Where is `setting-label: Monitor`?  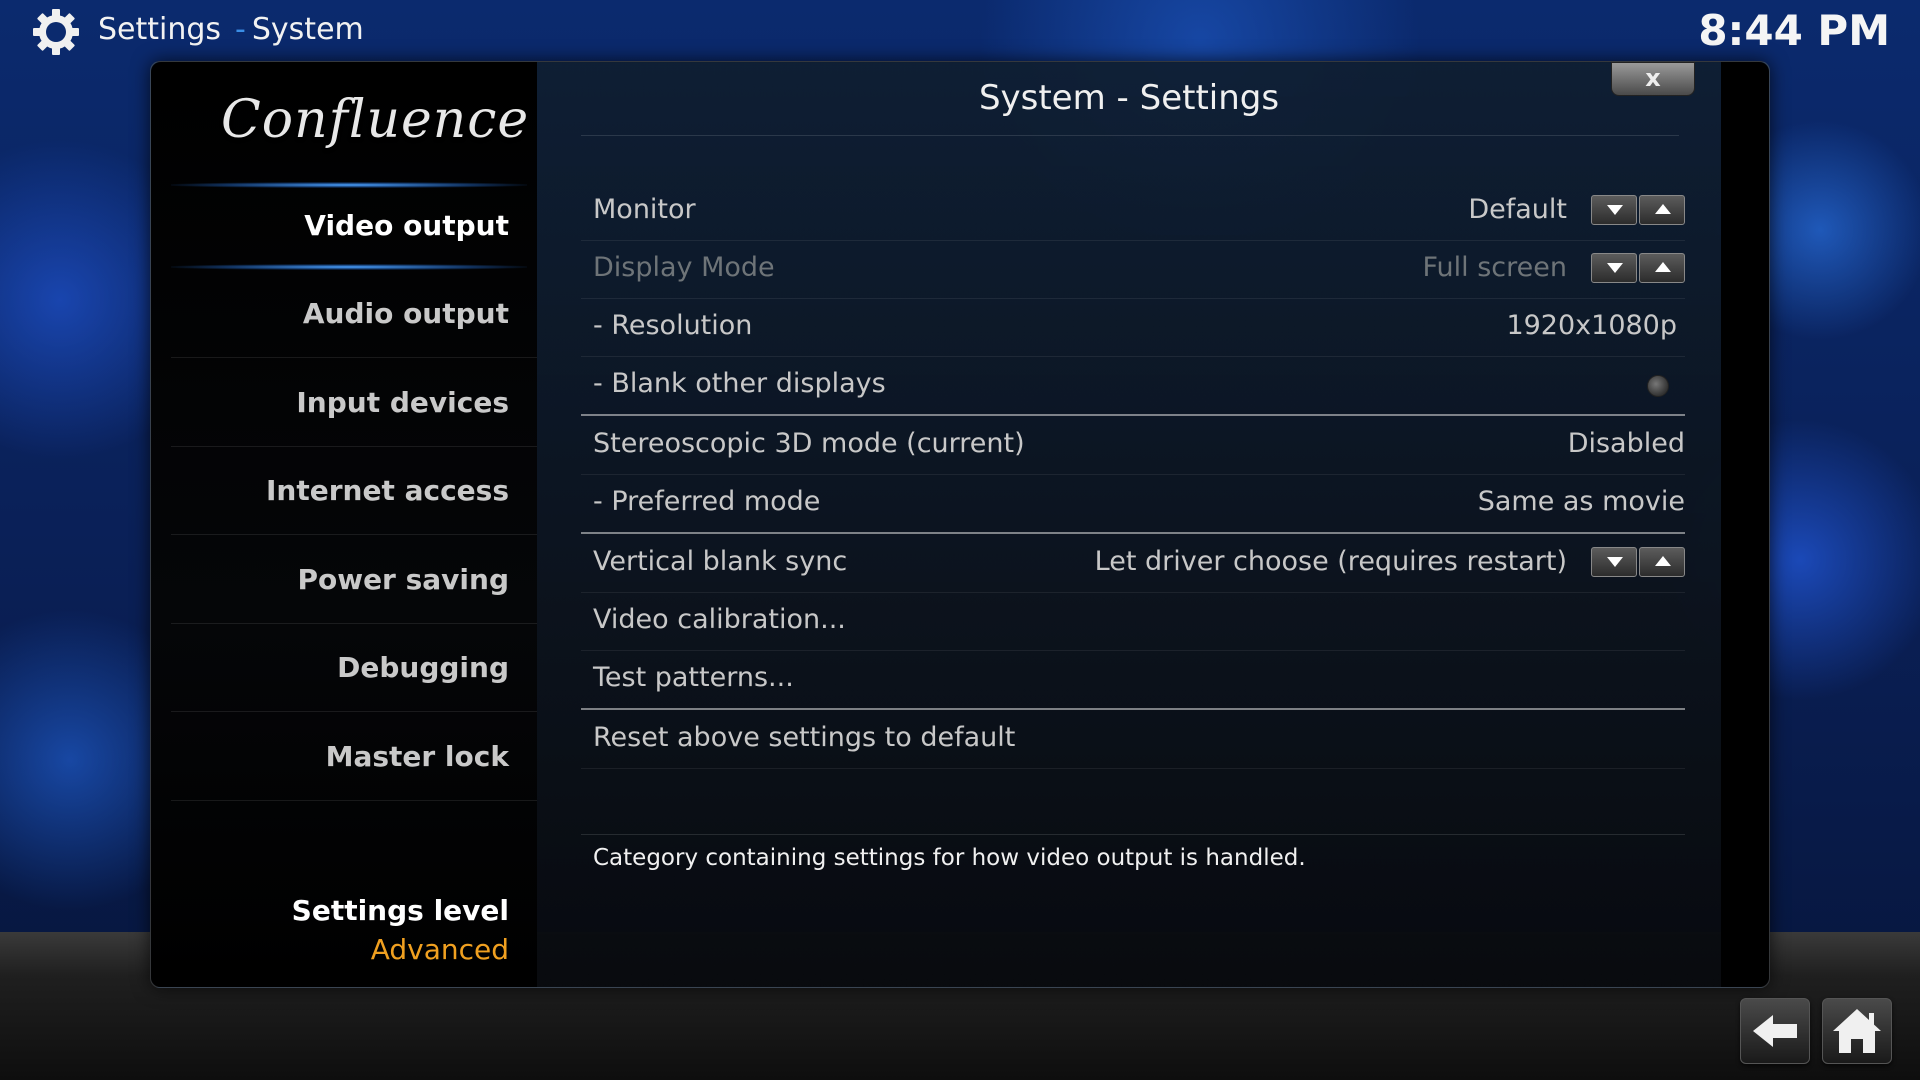
setting-label: Monitor is located at coordinates (644, 209).